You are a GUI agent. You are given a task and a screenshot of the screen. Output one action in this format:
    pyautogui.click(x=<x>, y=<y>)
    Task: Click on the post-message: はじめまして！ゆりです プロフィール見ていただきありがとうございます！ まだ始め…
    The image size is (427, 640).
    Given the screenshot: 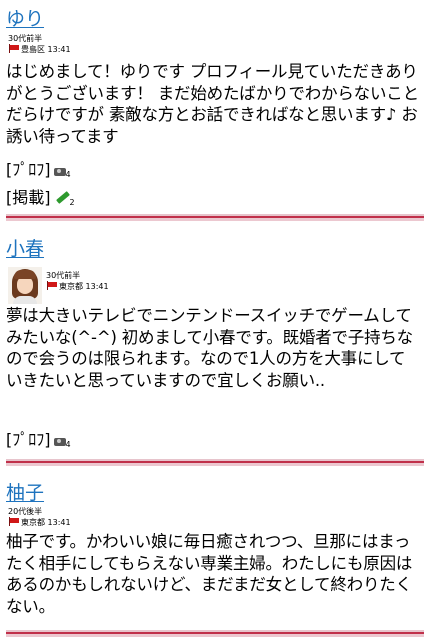 What is the action you would take?
    pyautogui.click(x=213, y=104)
    